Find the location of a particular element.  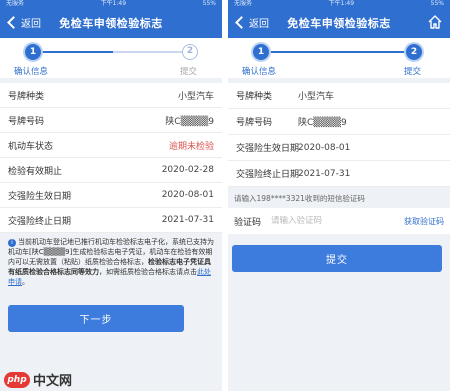

verification-code-input is located at coordinates (326, 221).